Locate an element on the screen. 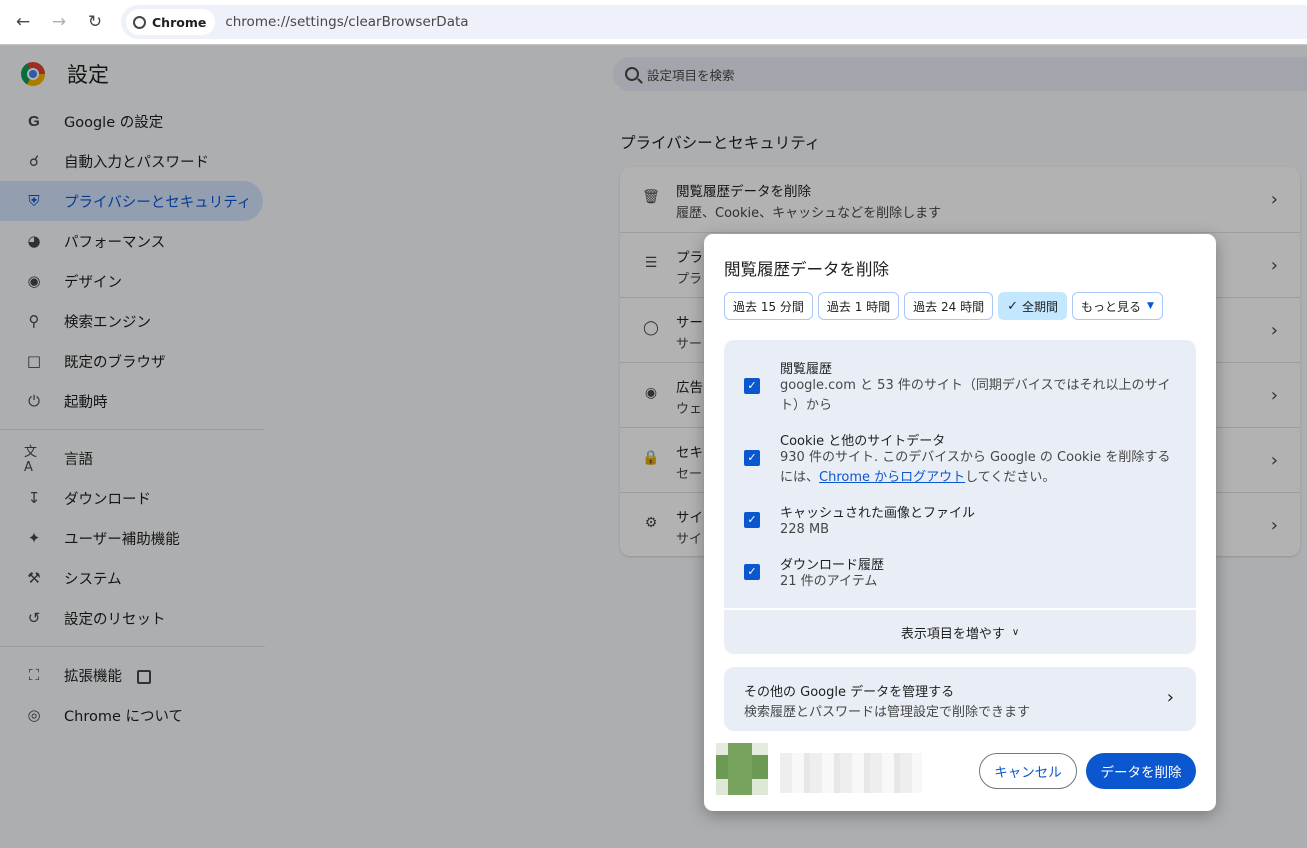 The image size is (1307, 848). site-info-chip: Chrome is located at coordinates (171, 22).